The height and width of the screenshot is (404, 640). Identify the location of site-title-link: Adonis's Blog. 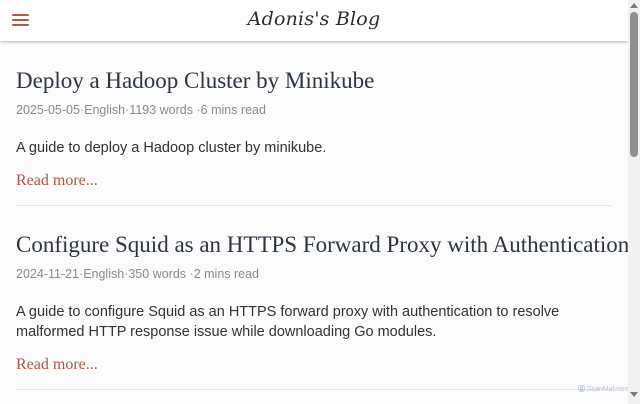
(314, 19).